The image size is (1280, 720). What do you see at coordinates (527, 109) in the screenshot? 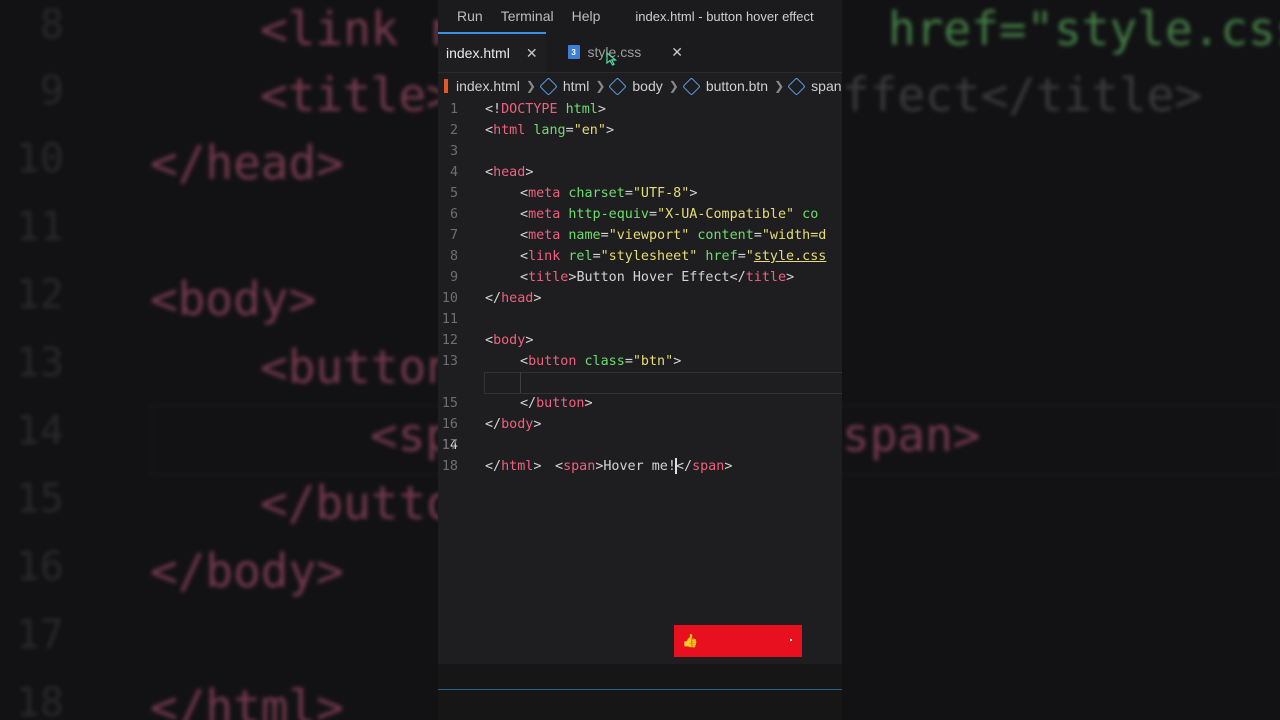
I see `code-line: 1 <!DOCTYPE html>` at bounding box center [527, 109].